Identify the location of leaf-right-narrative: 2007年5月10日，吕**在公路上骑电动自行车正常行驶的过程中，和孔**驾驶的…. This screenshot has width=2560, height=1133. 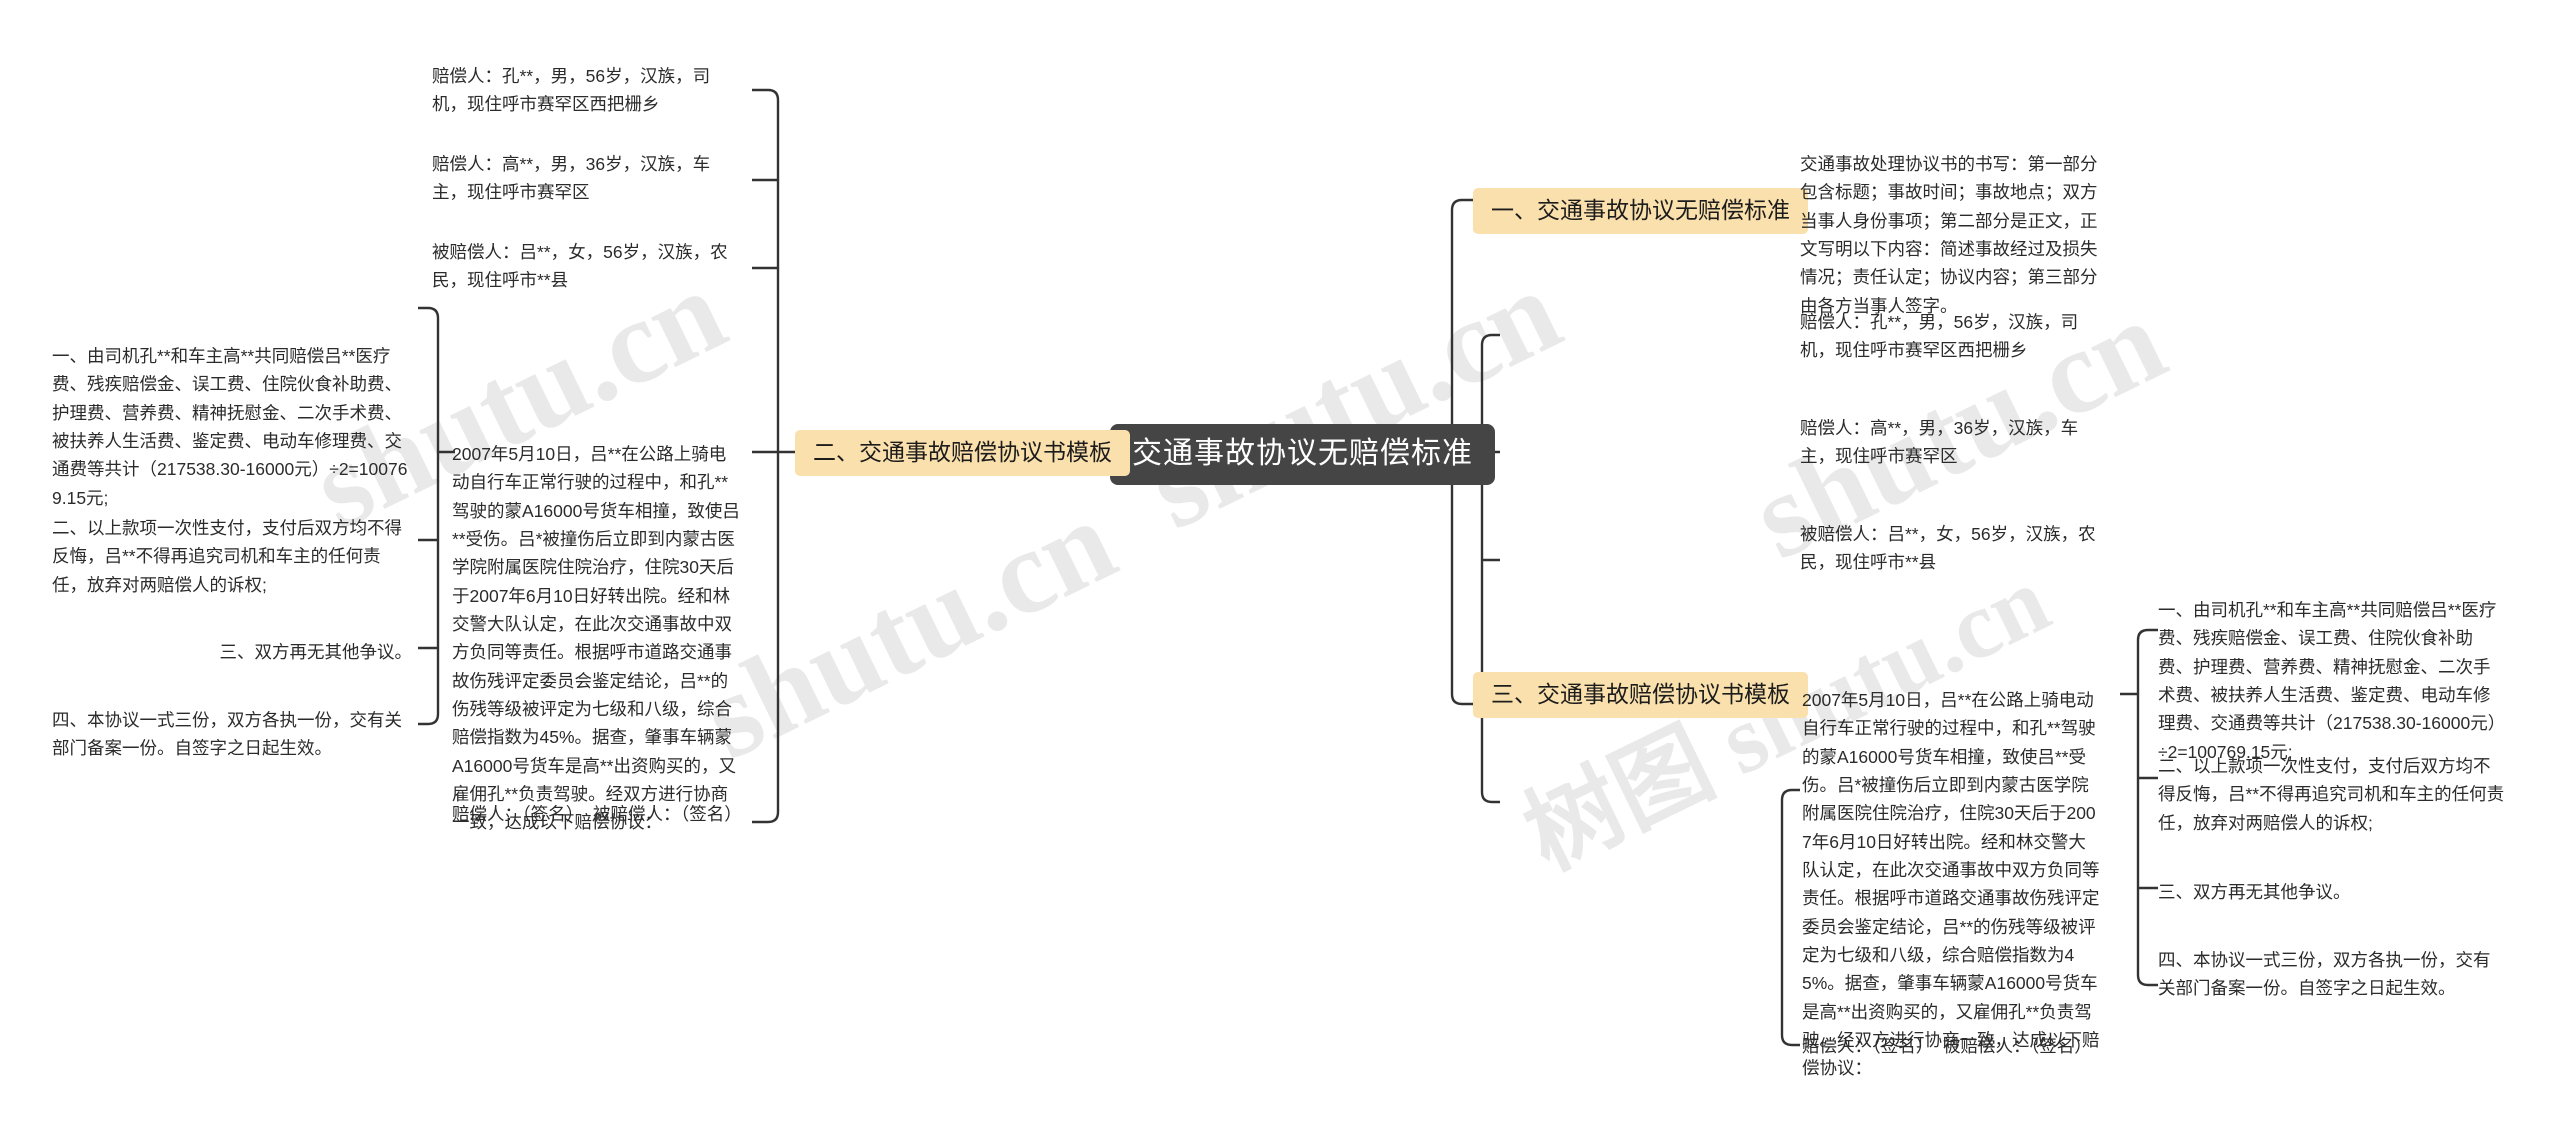
(1951, 884).